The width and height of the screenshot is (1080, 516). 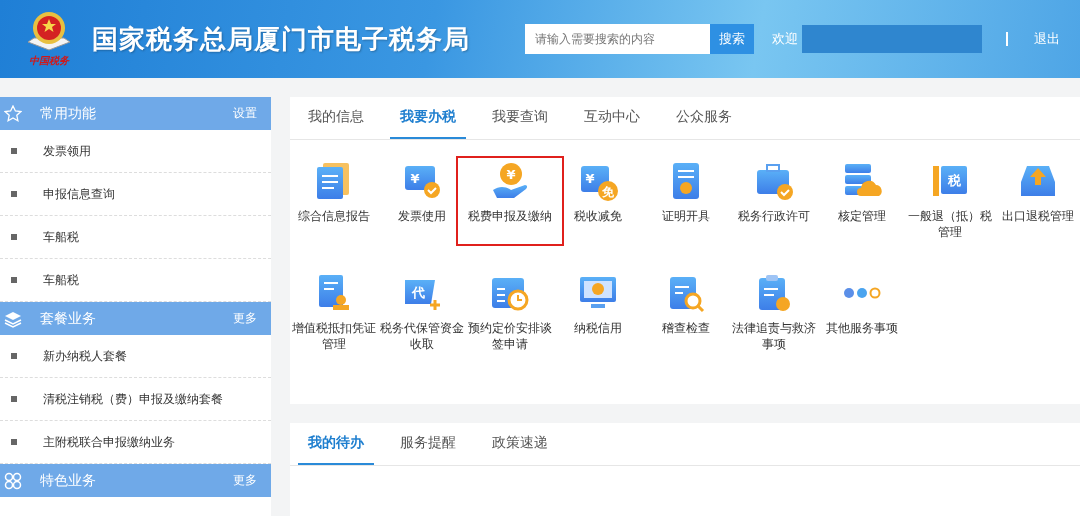 I want to click on logo-caption: 中国税务, so click(x=49, y=61).